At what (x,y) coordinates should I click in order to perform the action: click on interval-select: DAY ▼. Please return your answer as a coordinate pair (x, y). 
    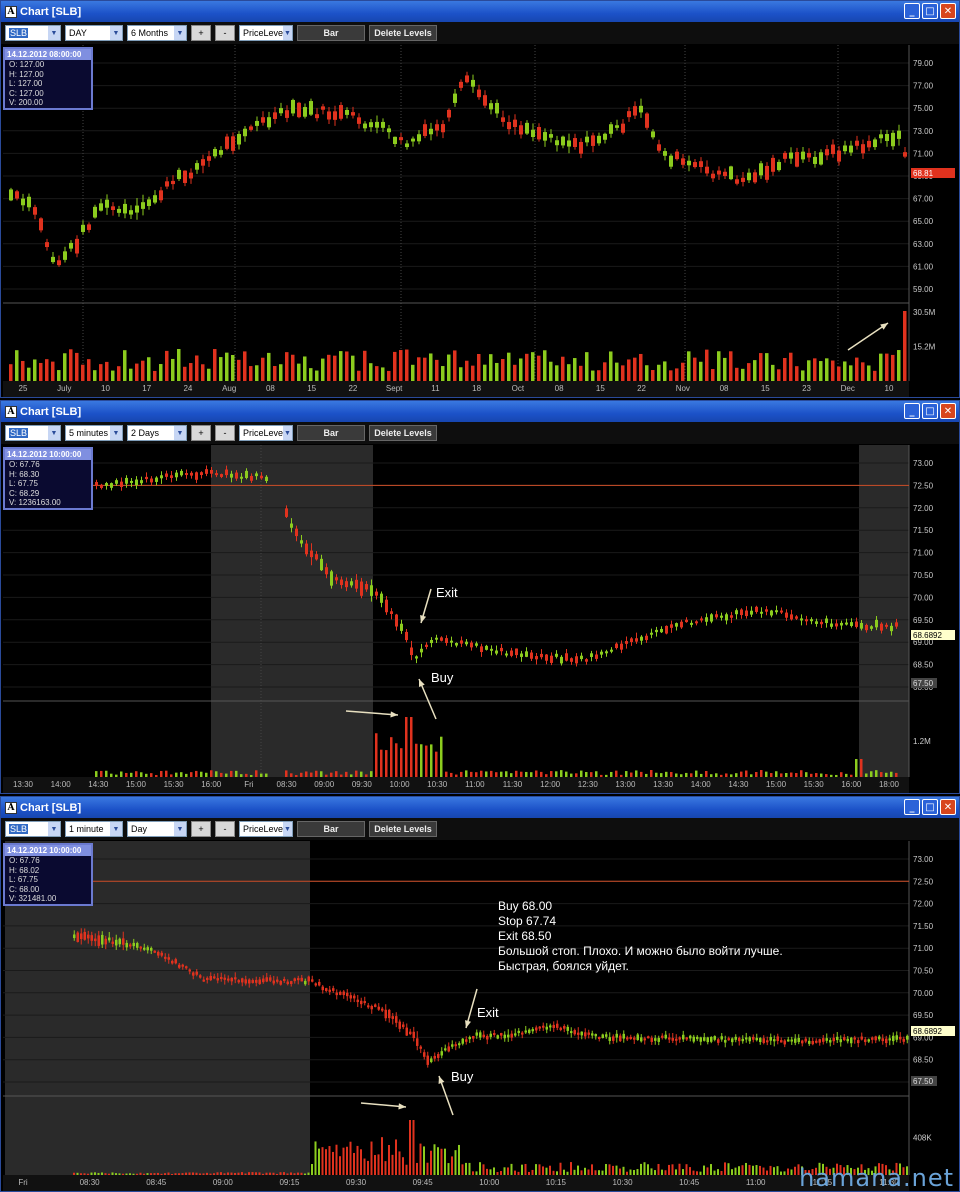
    Looking at the image, I should click on (94, 33).